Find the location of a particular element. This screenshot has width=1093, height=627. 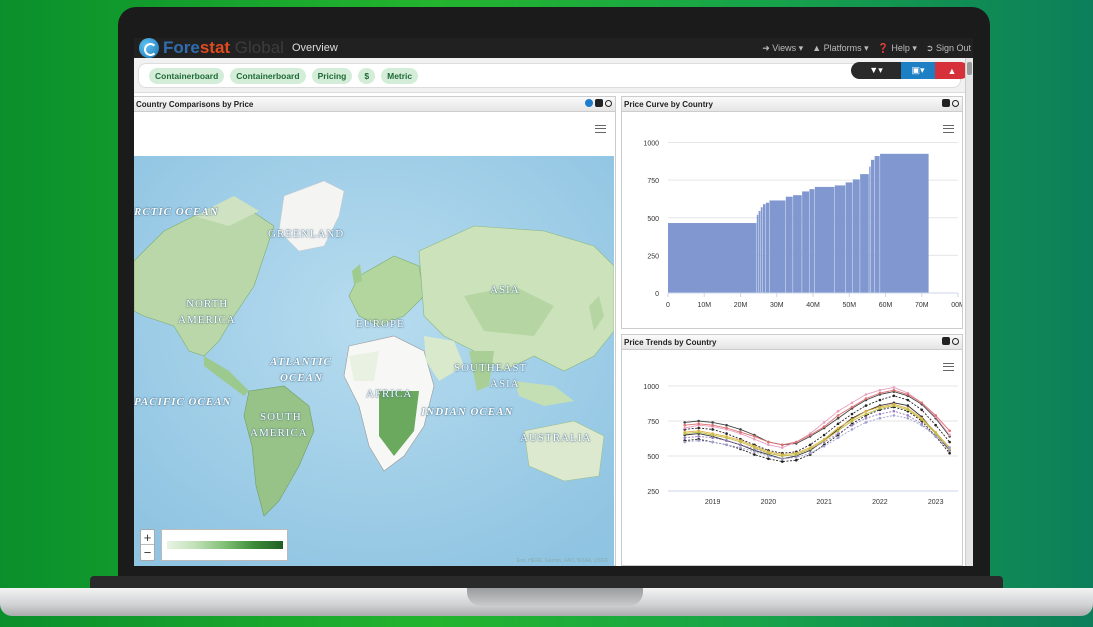

nav-views-menu: ➜ Views ▾ is located at coordinates (782, 48).